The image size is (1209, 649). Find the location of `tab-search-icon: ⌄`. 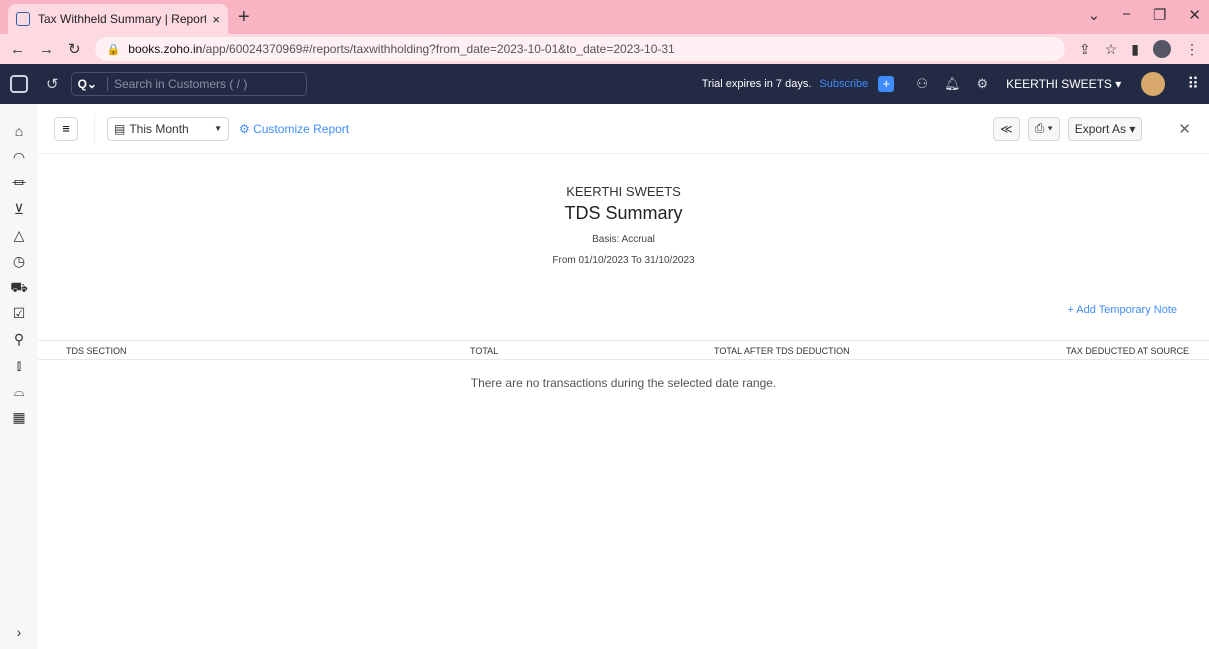

tab-search-icon: ⌄ is located at coordinates (1094, 15).